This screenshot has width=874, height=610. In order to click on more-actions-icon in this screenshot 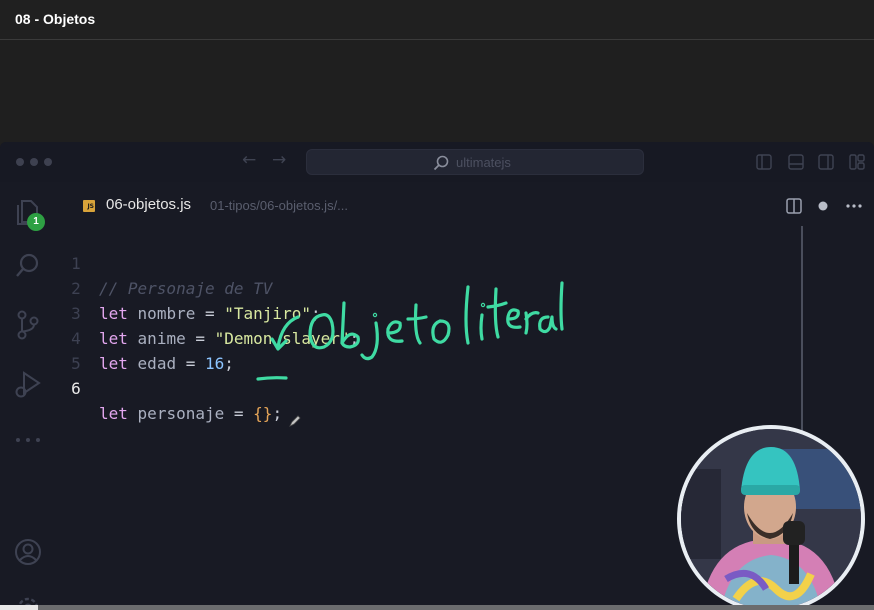, I will do `click(854, 206)`.